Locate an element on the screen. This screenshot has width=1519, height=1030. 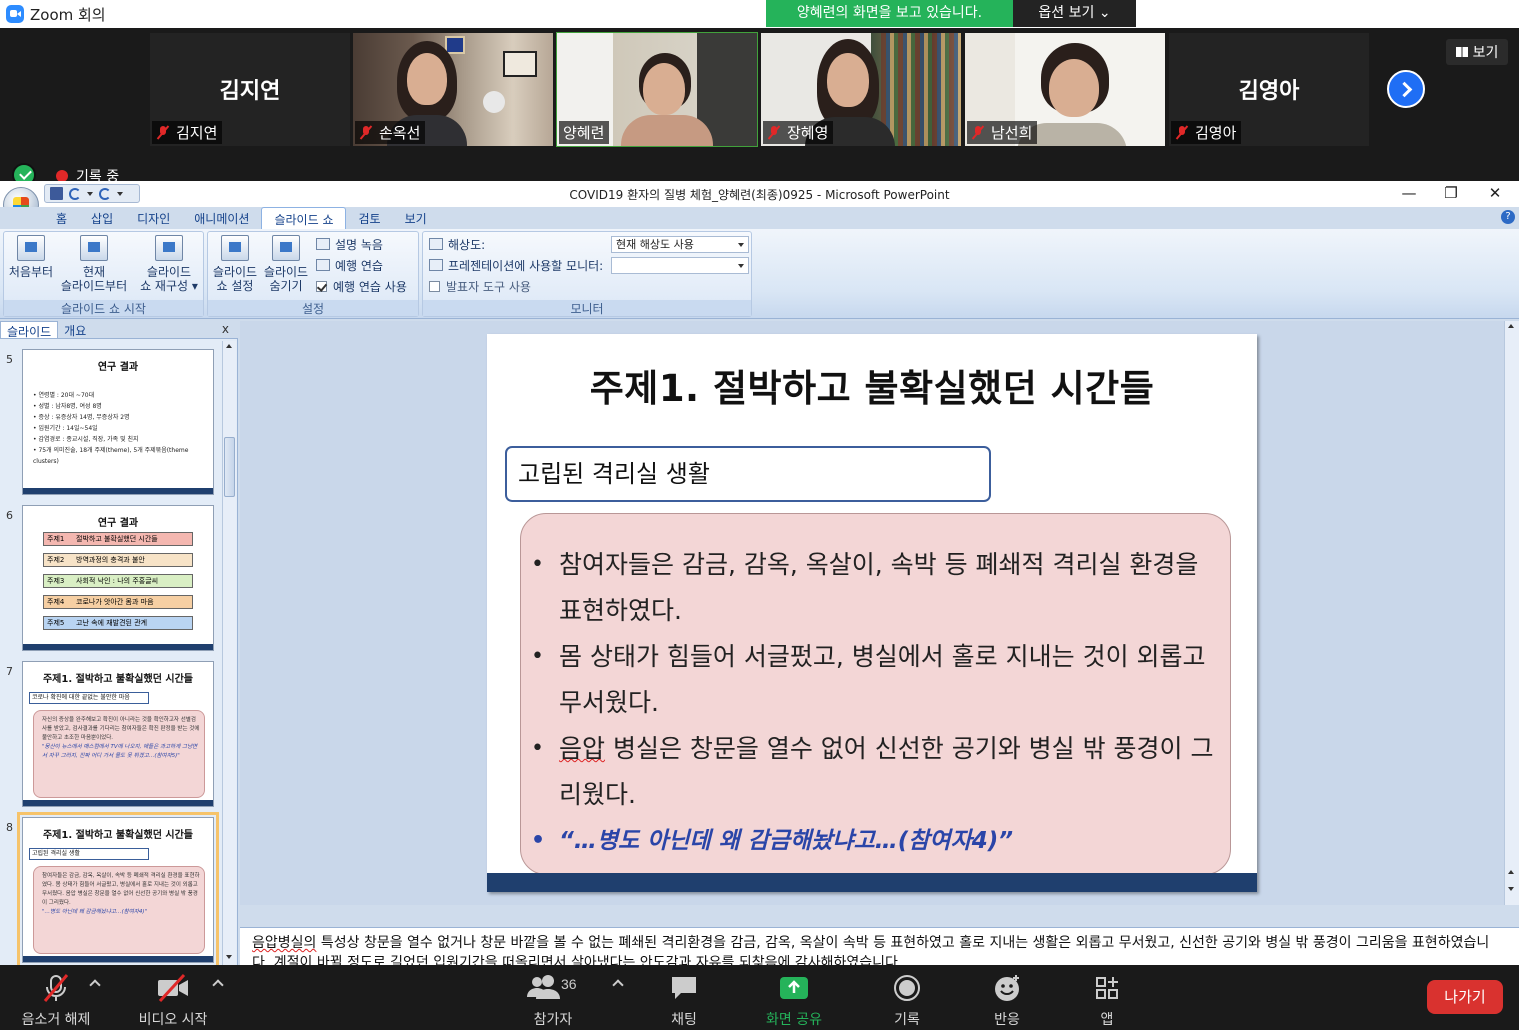
tab-view: 보기 is located at coordinates (416, 218).